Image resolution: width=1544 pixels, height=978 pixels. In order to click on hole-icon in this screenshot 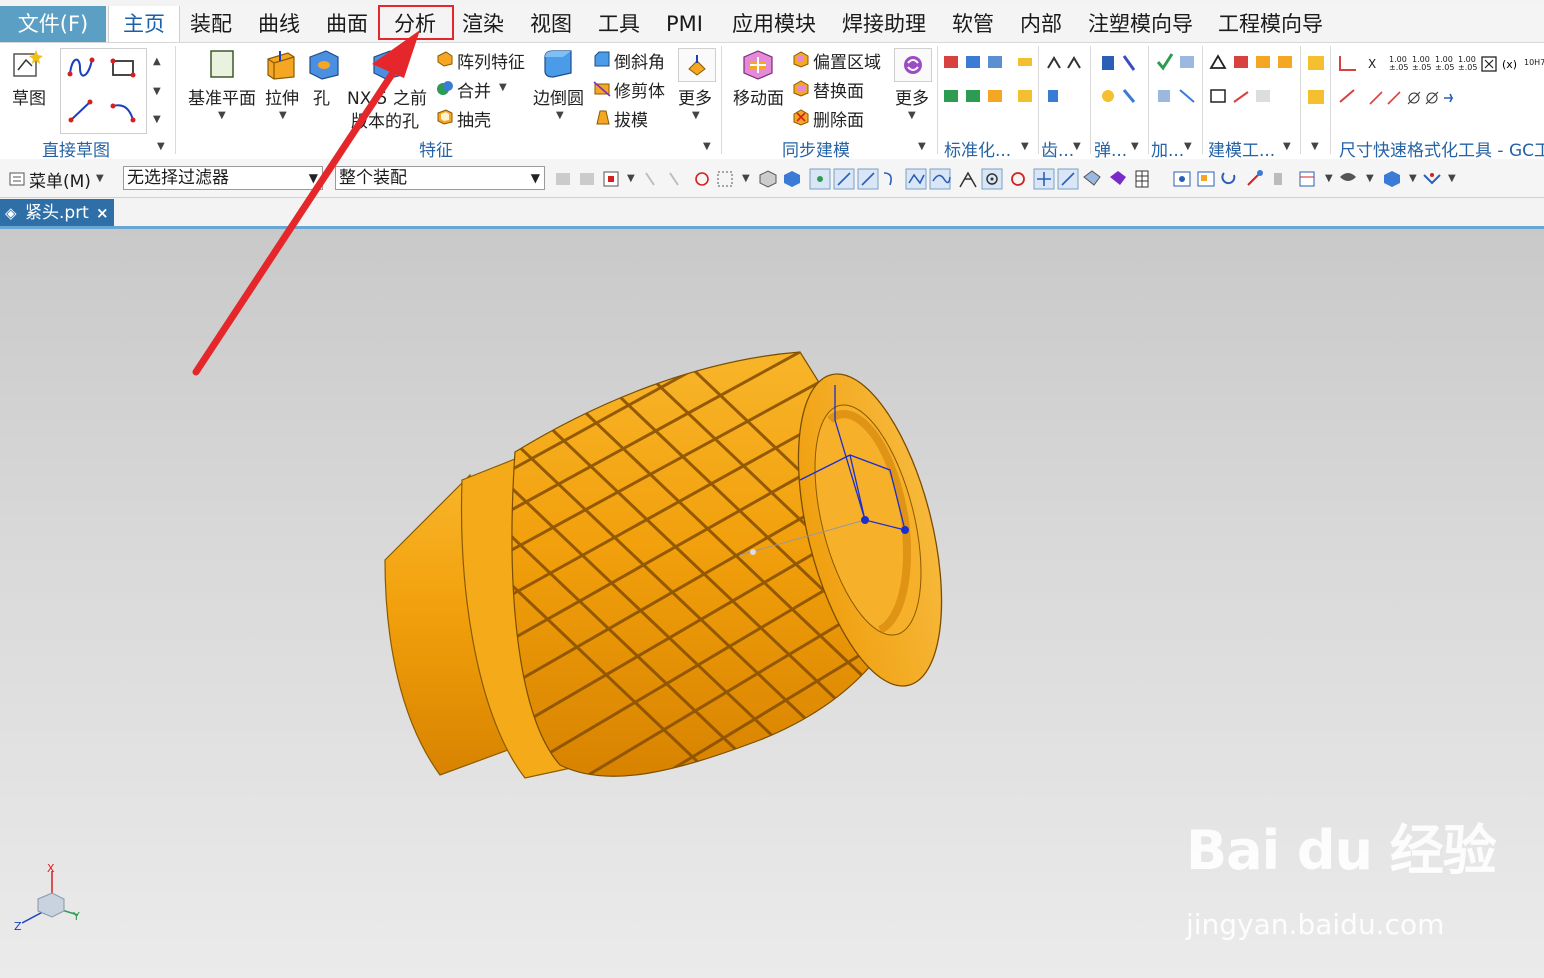, I will do `click(323, 64)`.